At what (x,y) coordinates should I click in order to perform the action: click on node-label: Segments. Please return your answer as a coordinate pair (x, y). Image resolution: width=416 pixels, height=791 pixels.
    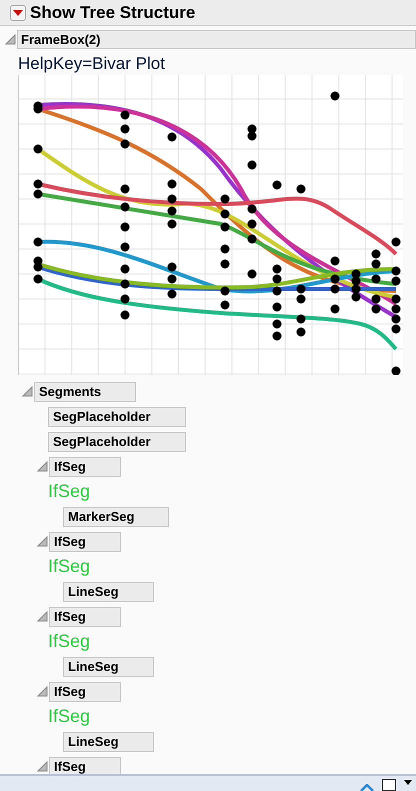
    Looking at the image, I should click on (85, 392).